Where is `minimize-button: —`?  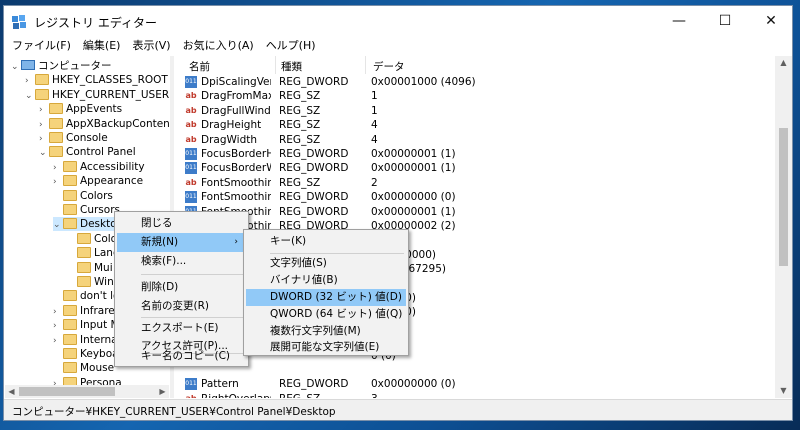 minimize-button: — is located at coordinates (679, 21).